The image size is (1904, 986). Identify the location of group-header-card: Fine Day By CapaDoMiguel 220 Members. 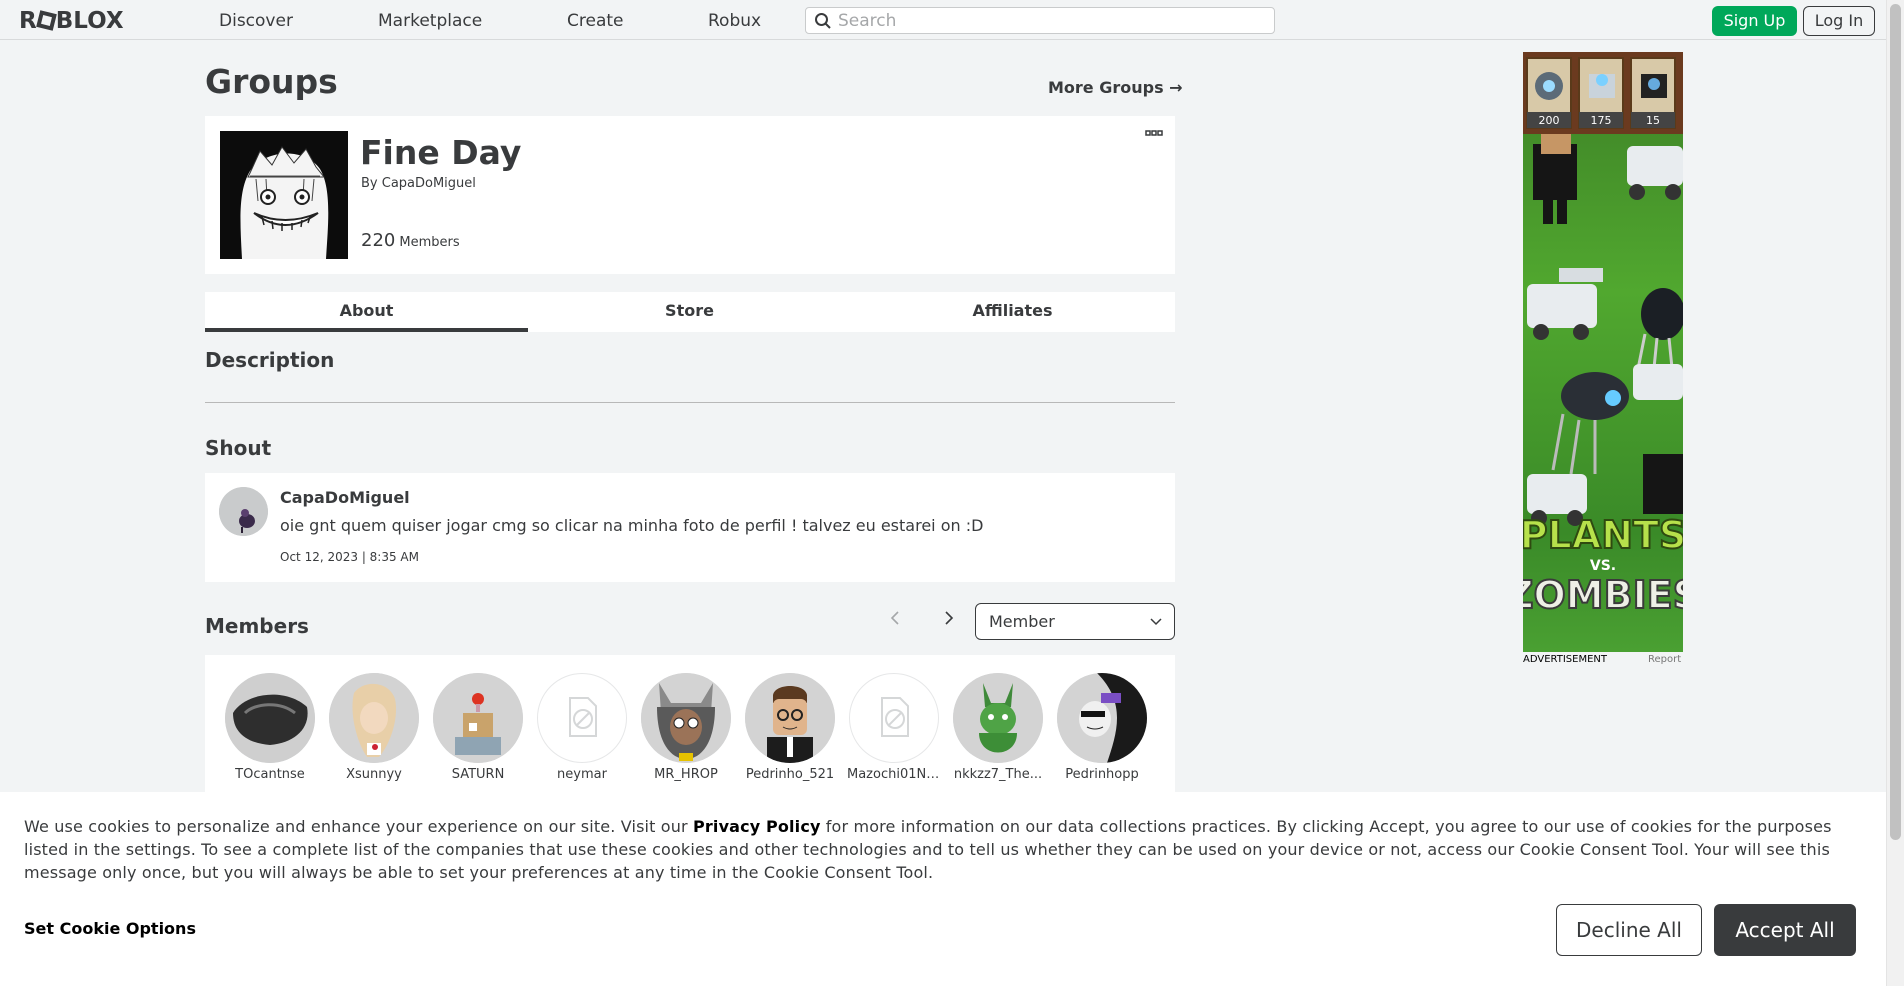
(690, 195).